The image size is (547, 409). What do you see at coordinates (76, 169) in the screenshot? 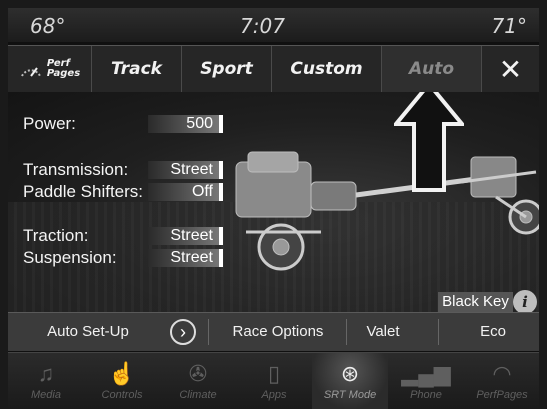
I see `transmission-label: Transmission:` at bounding box center [76, 169].